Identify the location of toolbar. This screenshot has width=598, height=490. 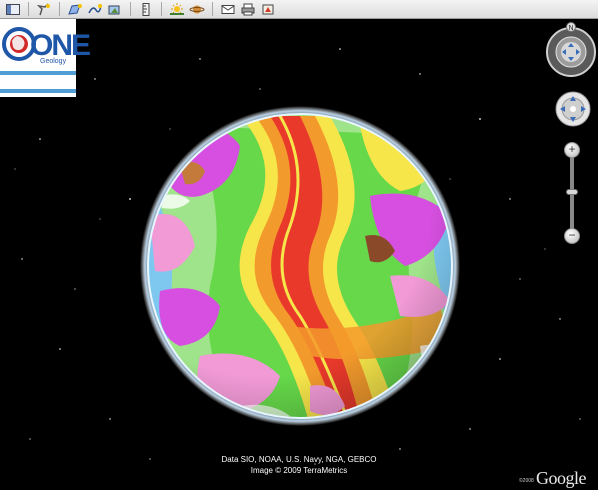
(299, 9).